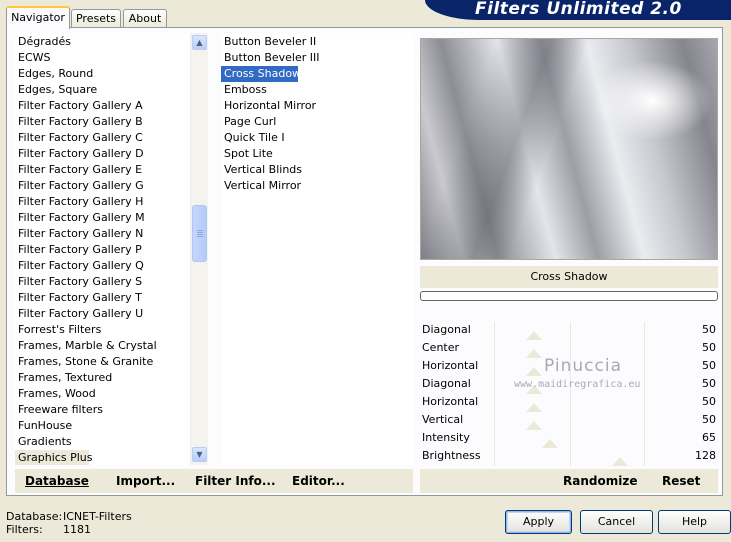  Describe the element at coordinates (451, 455) in the screenshot. I see `param-label: Brightness` at that location.